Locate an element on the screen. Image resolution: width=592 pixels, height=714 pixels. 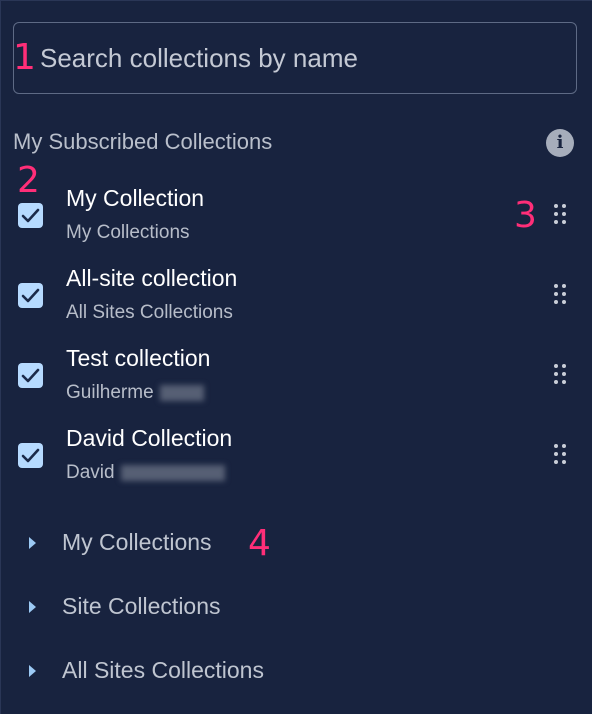
annotation-marker-1: 1 is located at coordinates (24, 57).